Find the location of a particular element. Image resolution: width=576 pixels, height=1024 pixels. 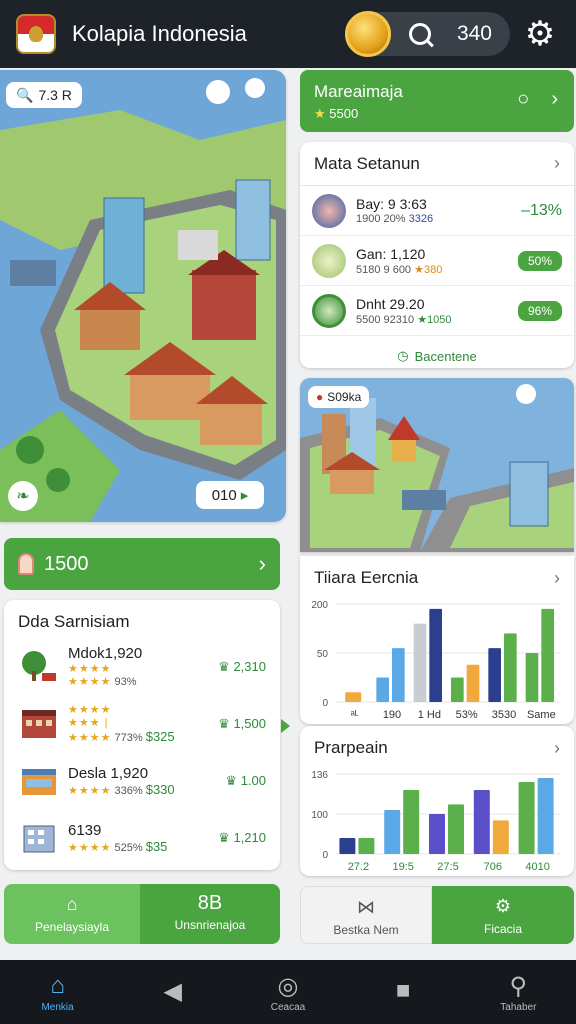

stat-sub: 5180 9 600 ★380 is located at coordinates (399, 269).